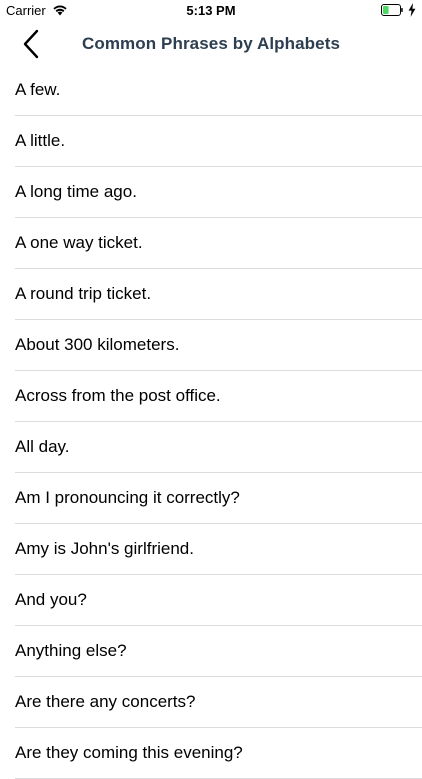 The width and height of the screenshot is (422, 779). What do you see at coordinates (105, 701) in the screenshot?
I see `phrase-label: Are there any concerts?` at bounding box center [105, 701].